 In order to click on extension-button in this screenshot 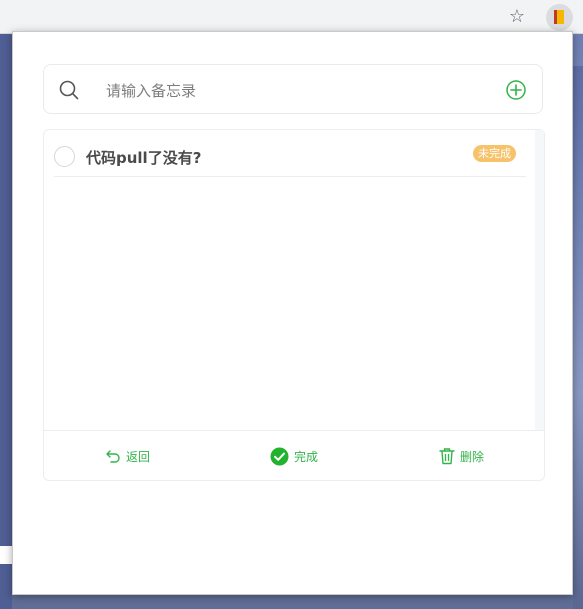, I will do `click(559, 17)`.